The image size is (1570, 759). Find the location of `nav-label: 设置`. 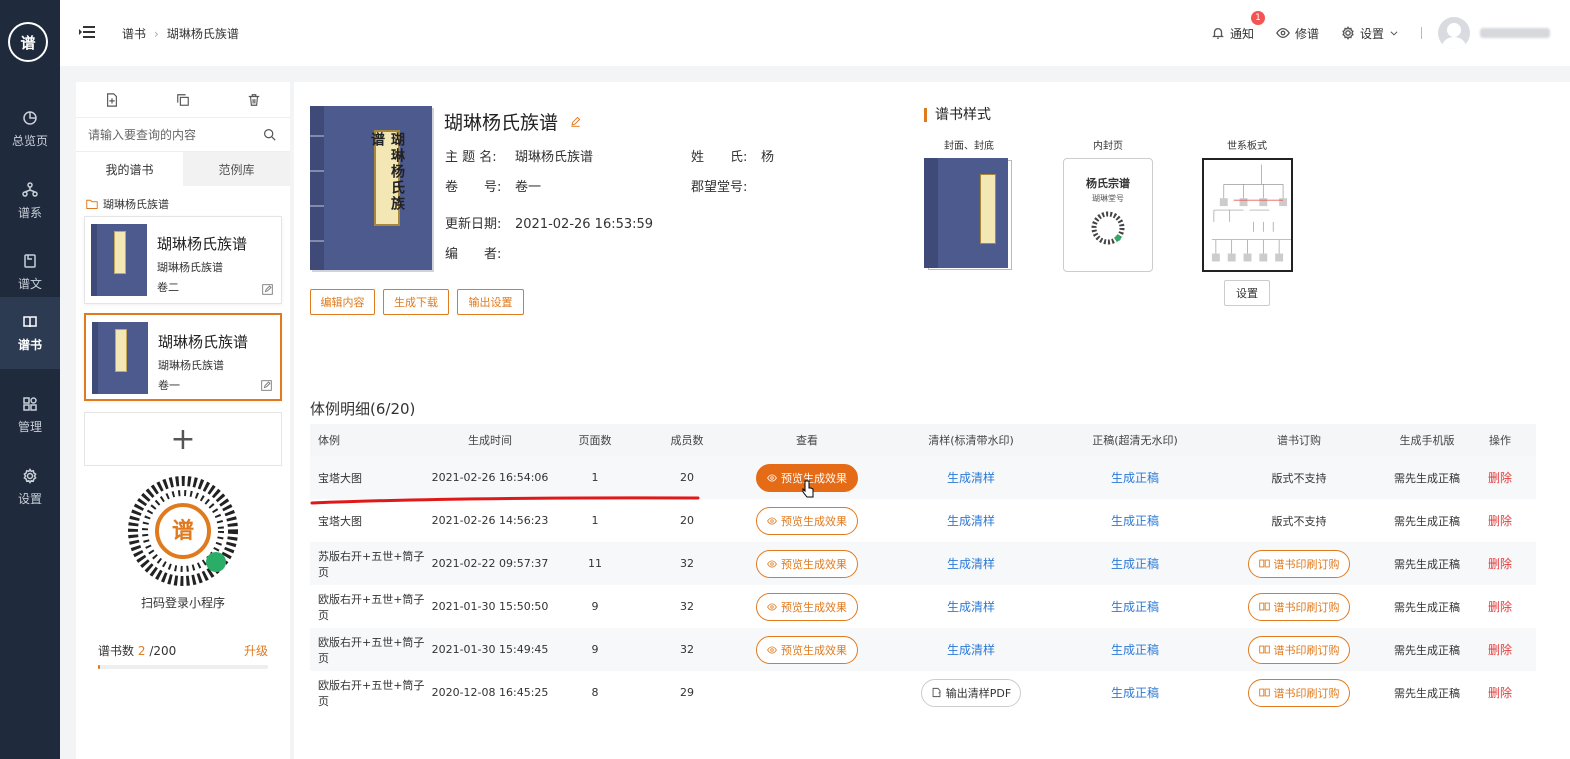

nav-label: 设置 is located at coordinates (29, 498).